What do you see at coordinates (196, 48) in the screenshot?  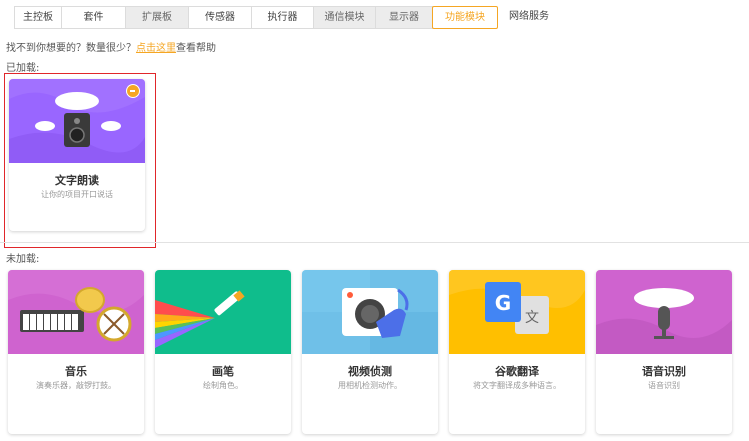 I see `hint-suffix: 查看帮助` at bounding box center [196, 48].